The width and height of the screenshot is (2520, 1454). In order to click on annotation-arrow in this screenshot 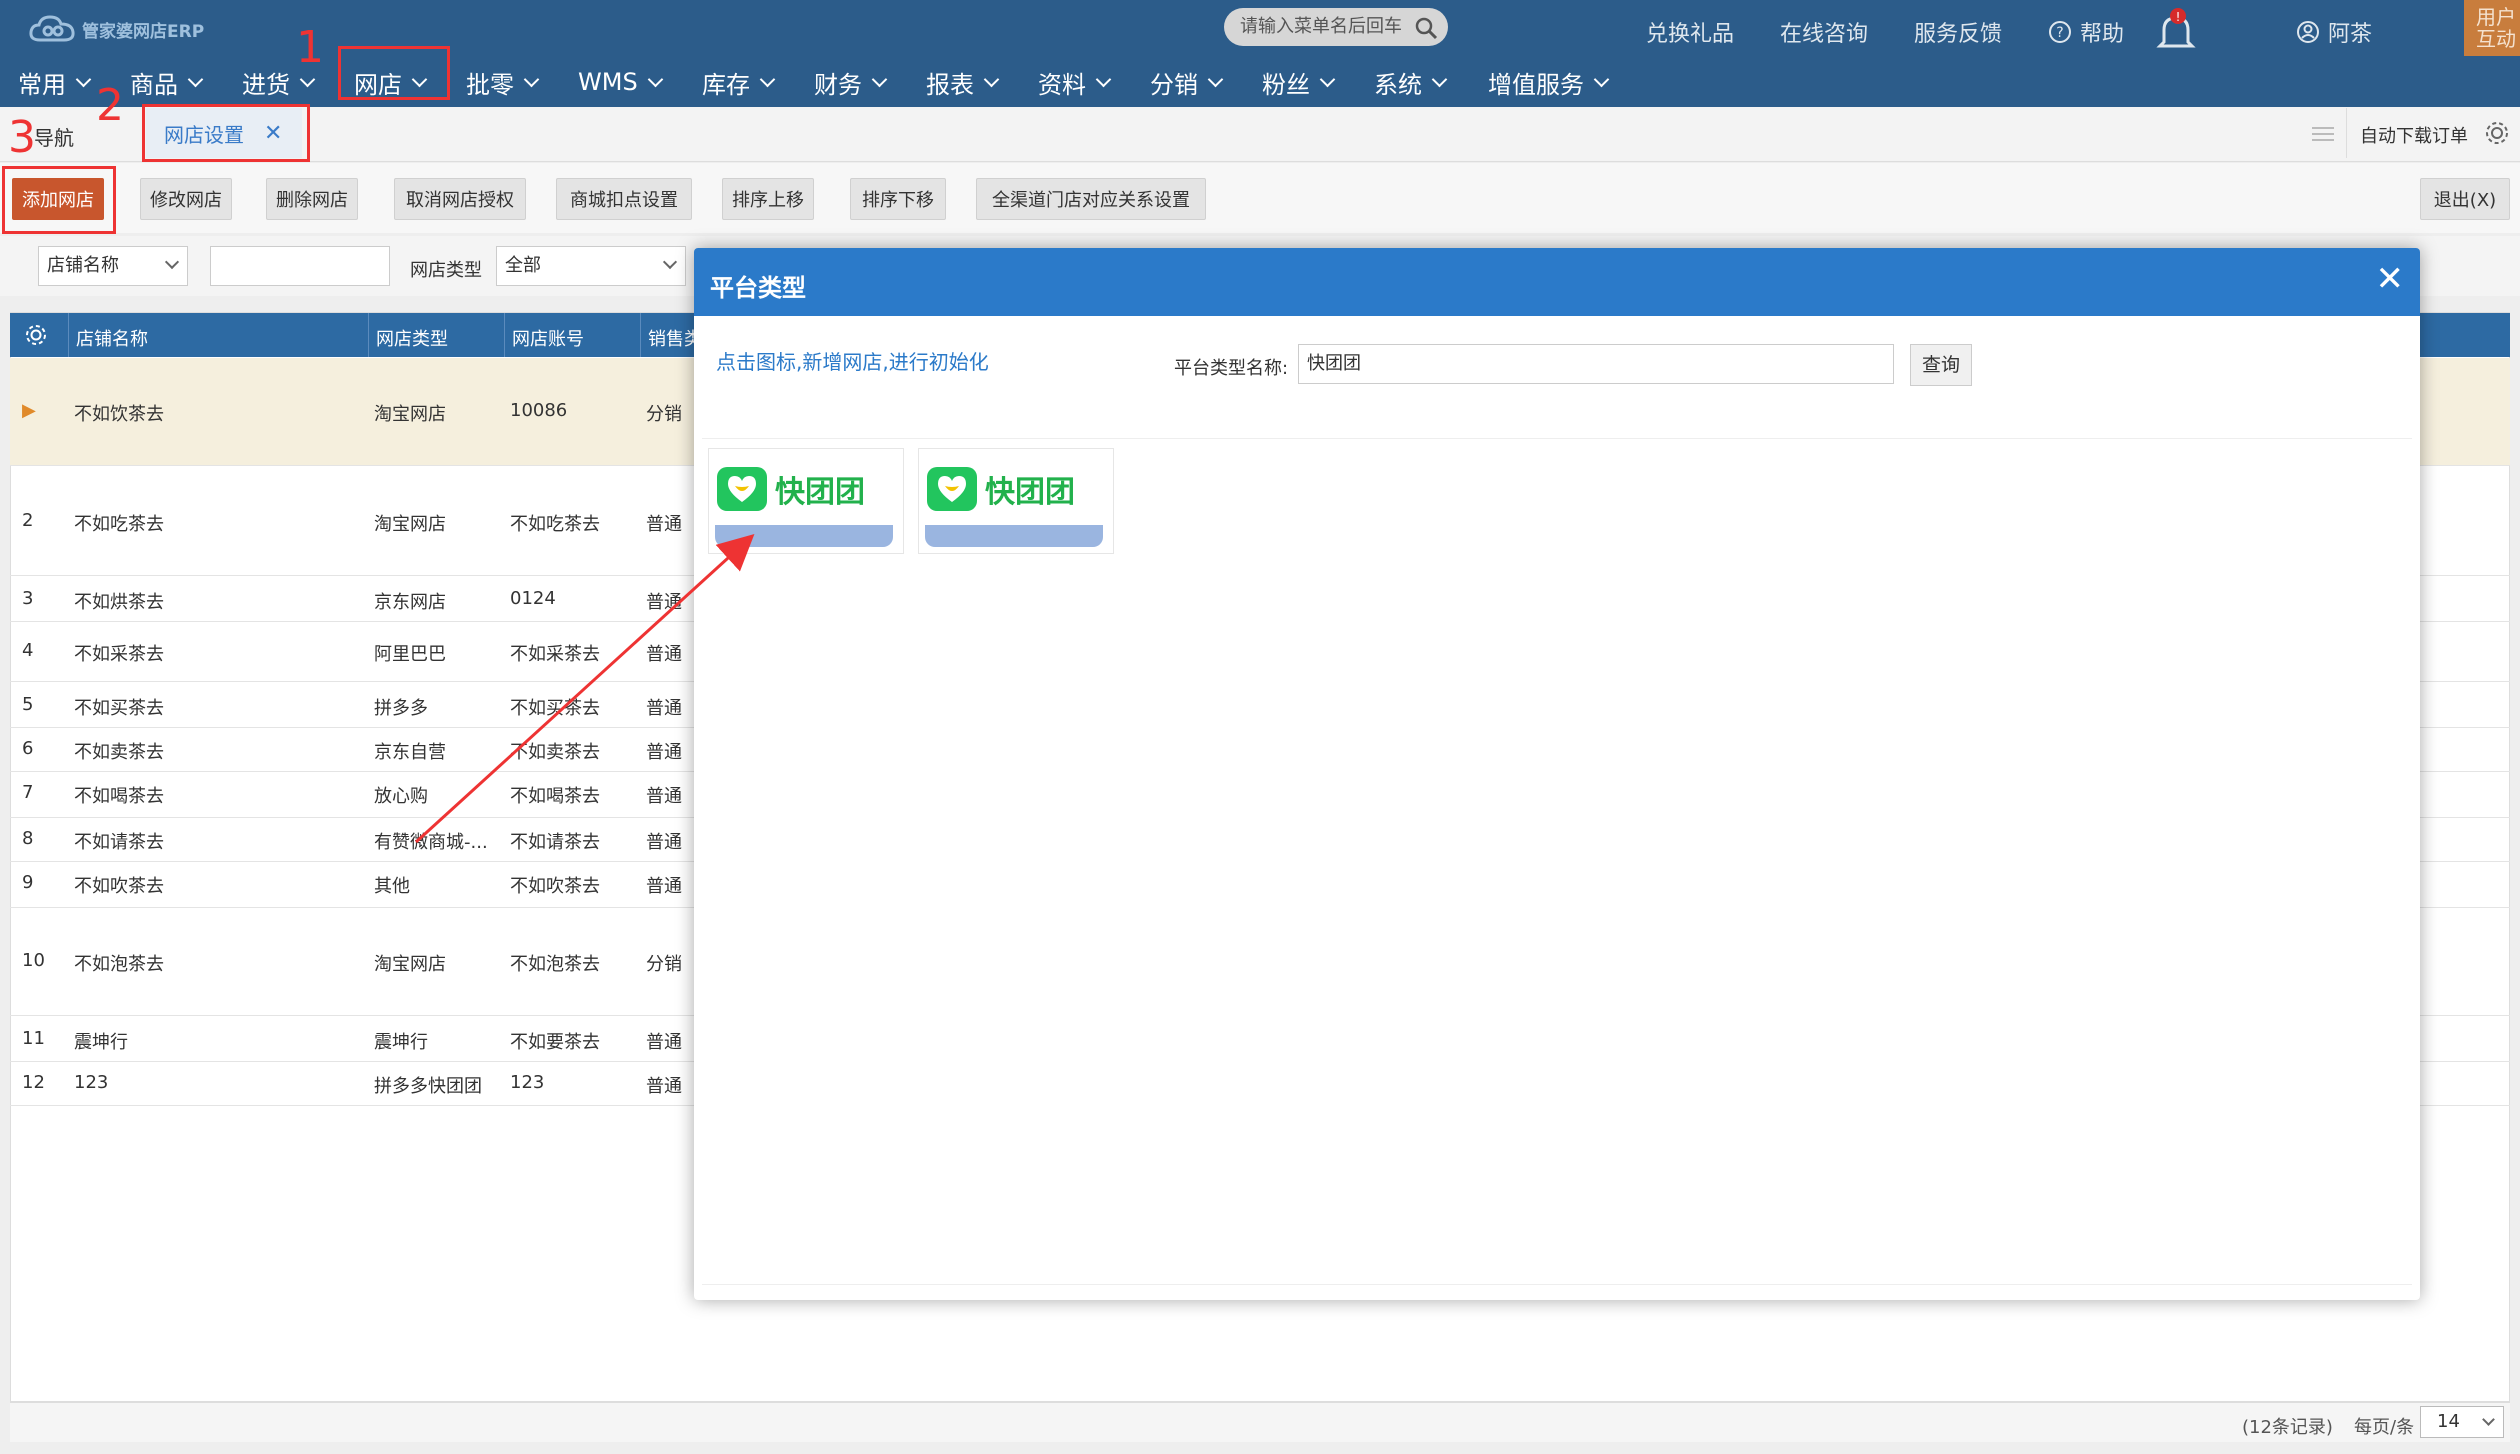, I will do `click(584, 688)`.